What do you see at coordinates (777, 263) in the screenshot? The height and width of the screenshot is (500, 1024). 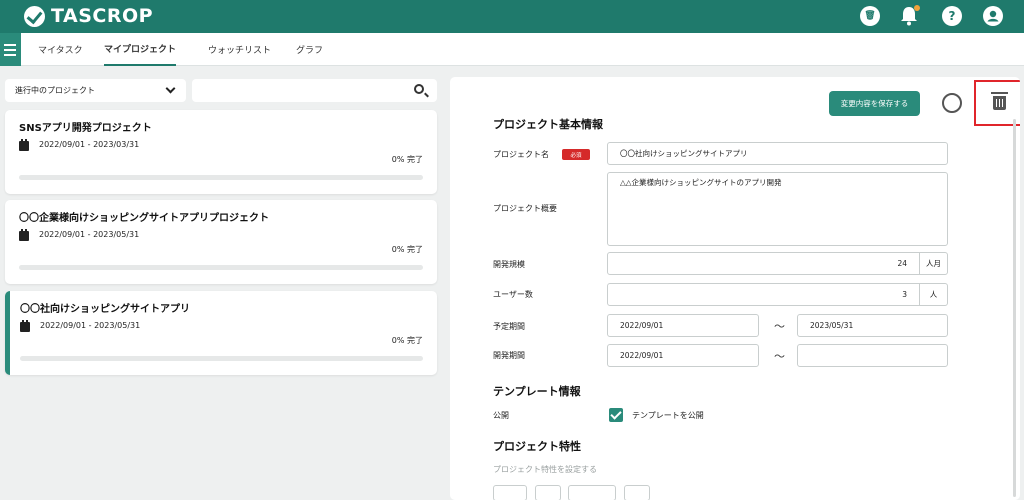 I see `dev-scale-input: 24` at bounding box center [777, 263].